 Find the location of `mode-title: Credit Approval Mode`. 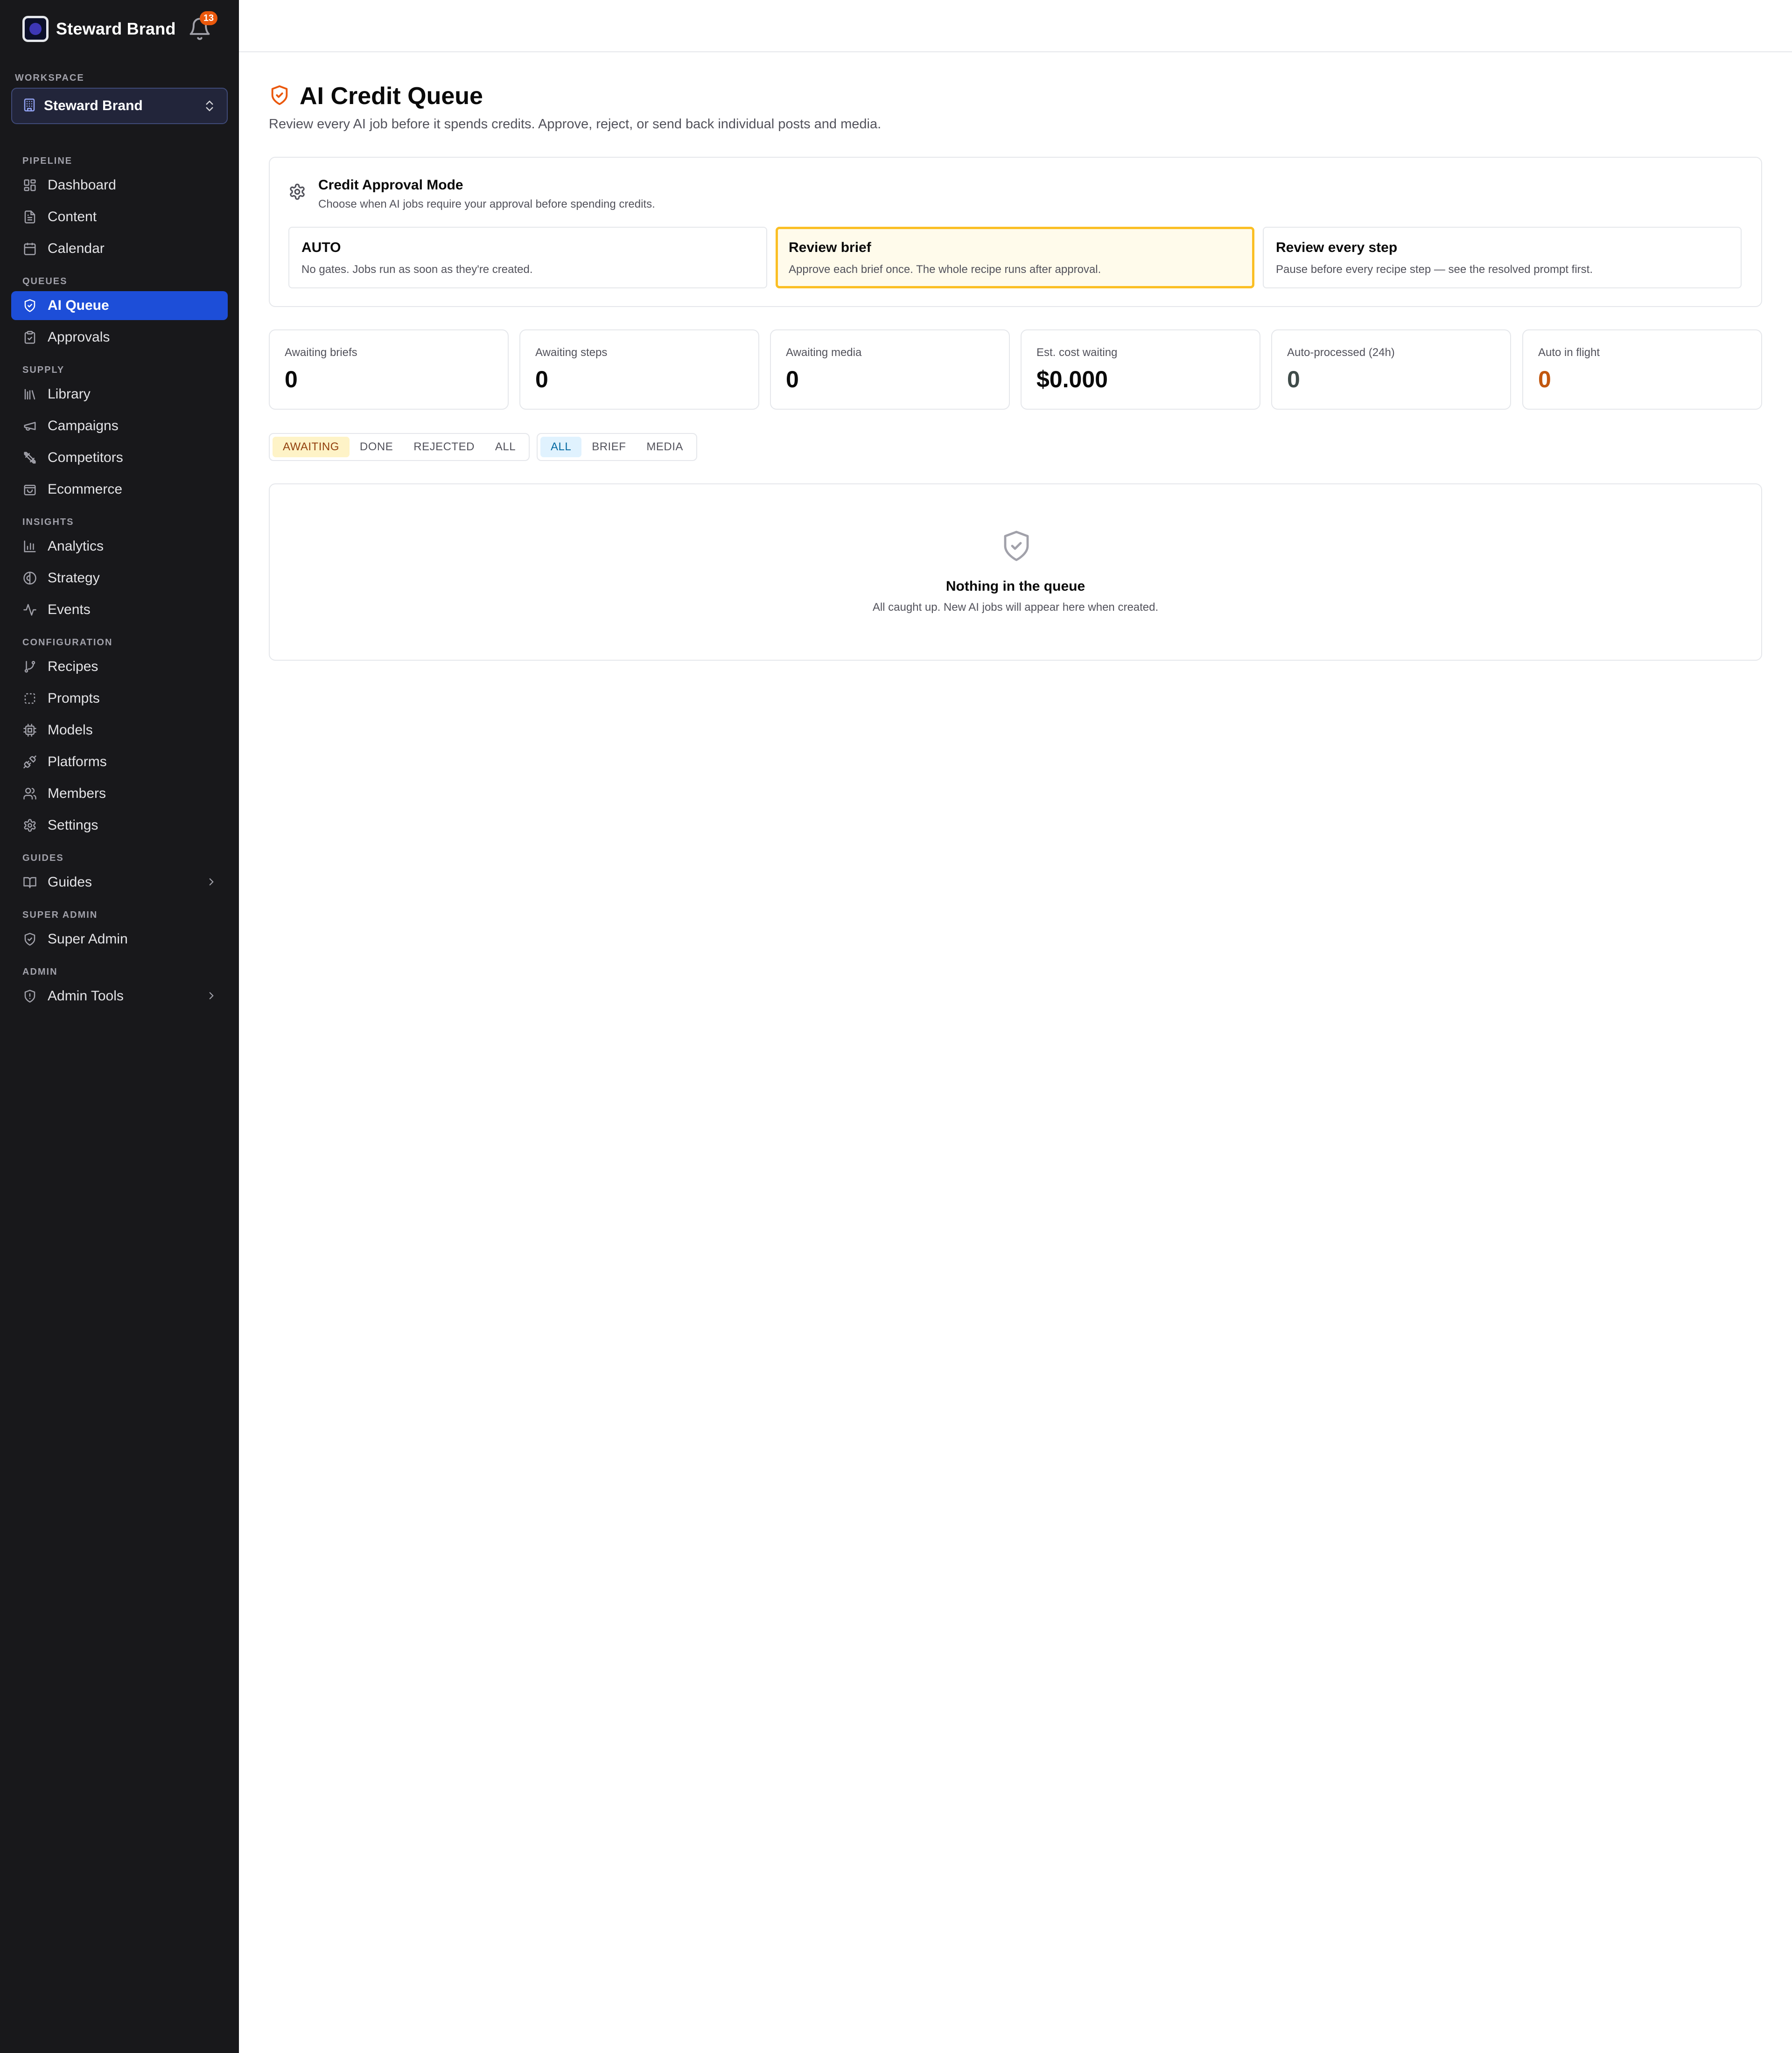

mode-title: Credit Approval Mode is located at coordinates (390, 185).